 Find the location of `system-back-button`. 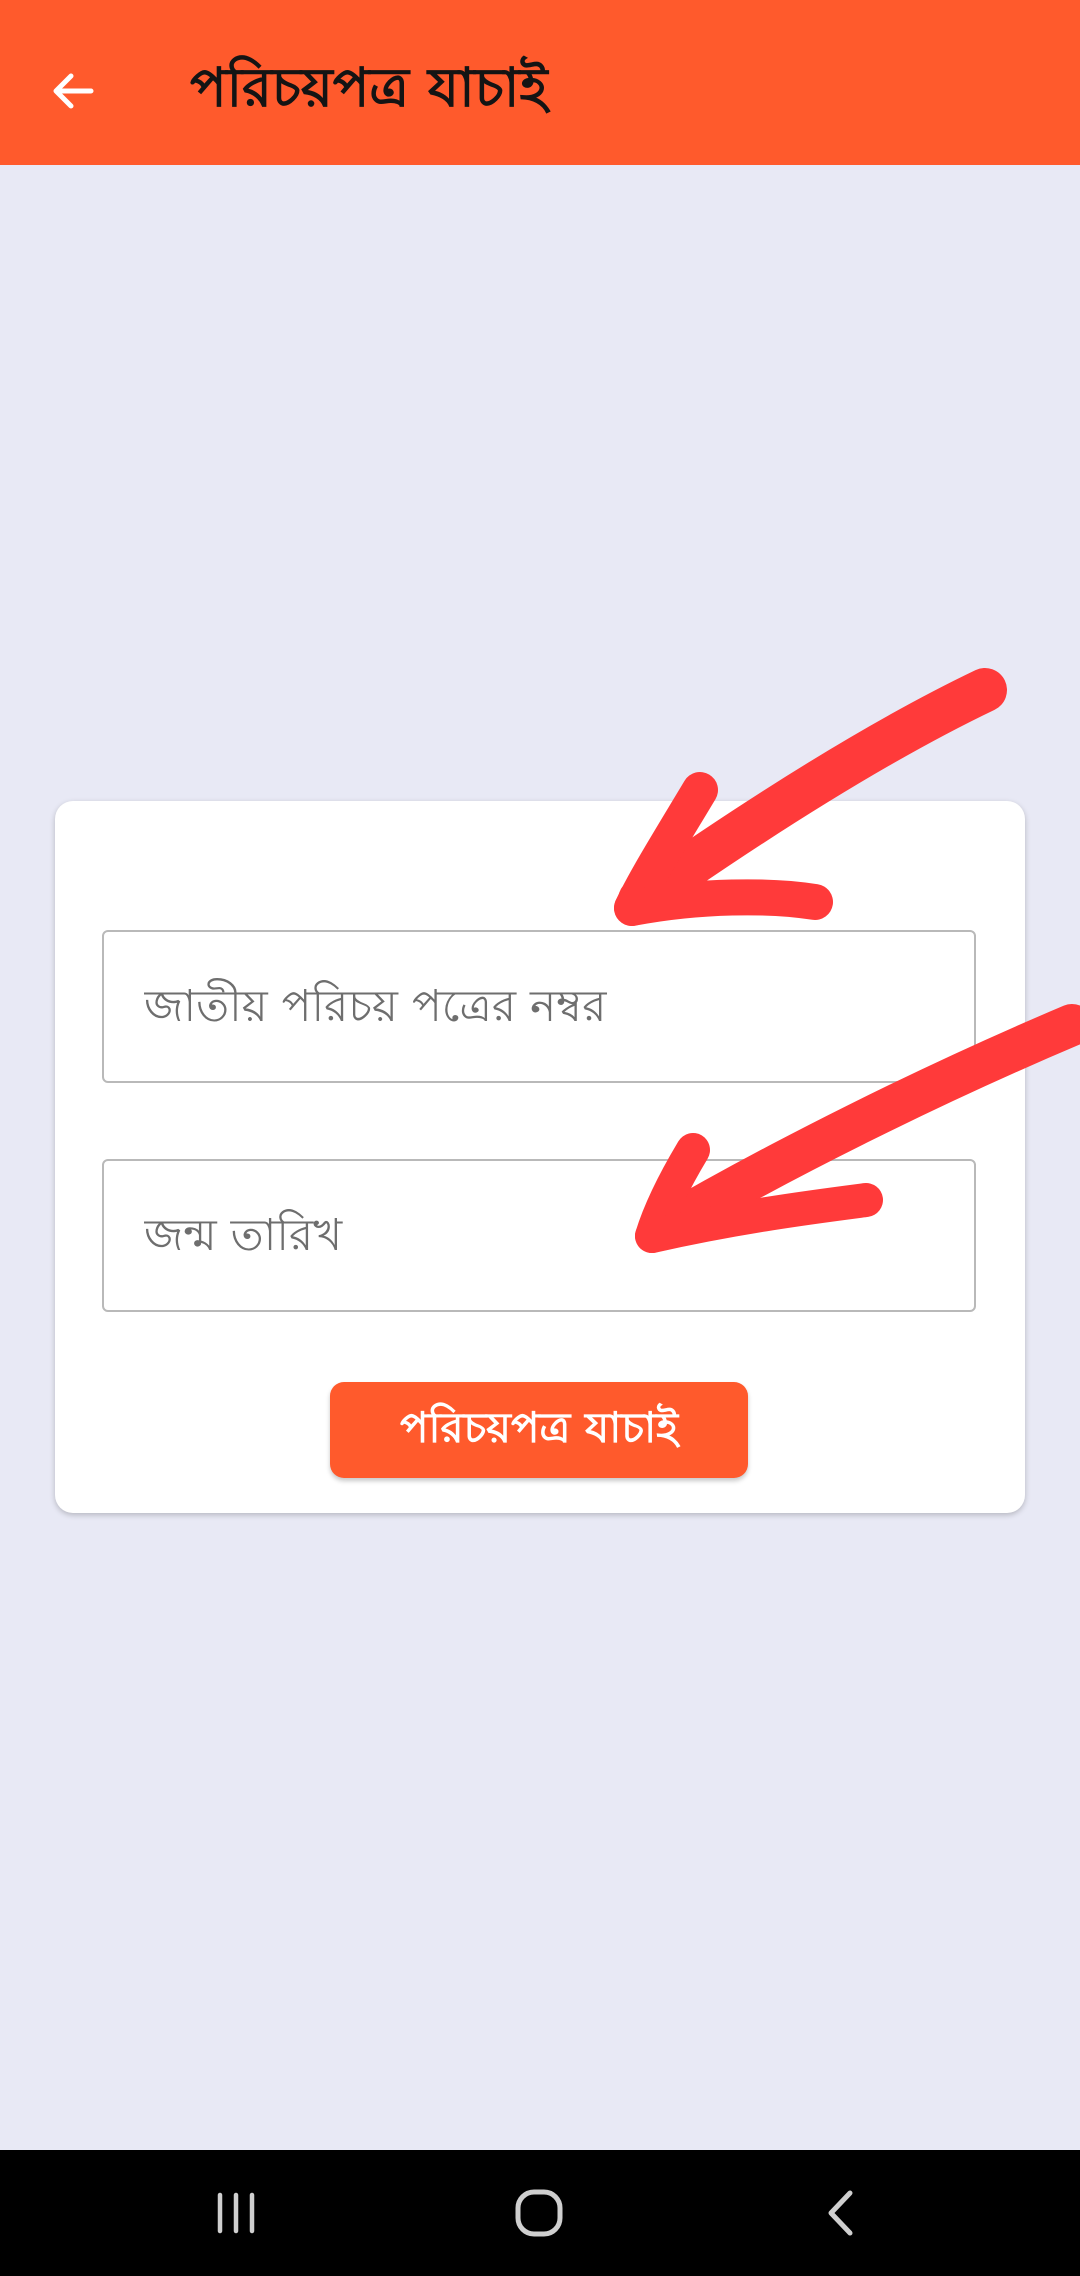

system-back-button is located at coordinates (841, 2213).